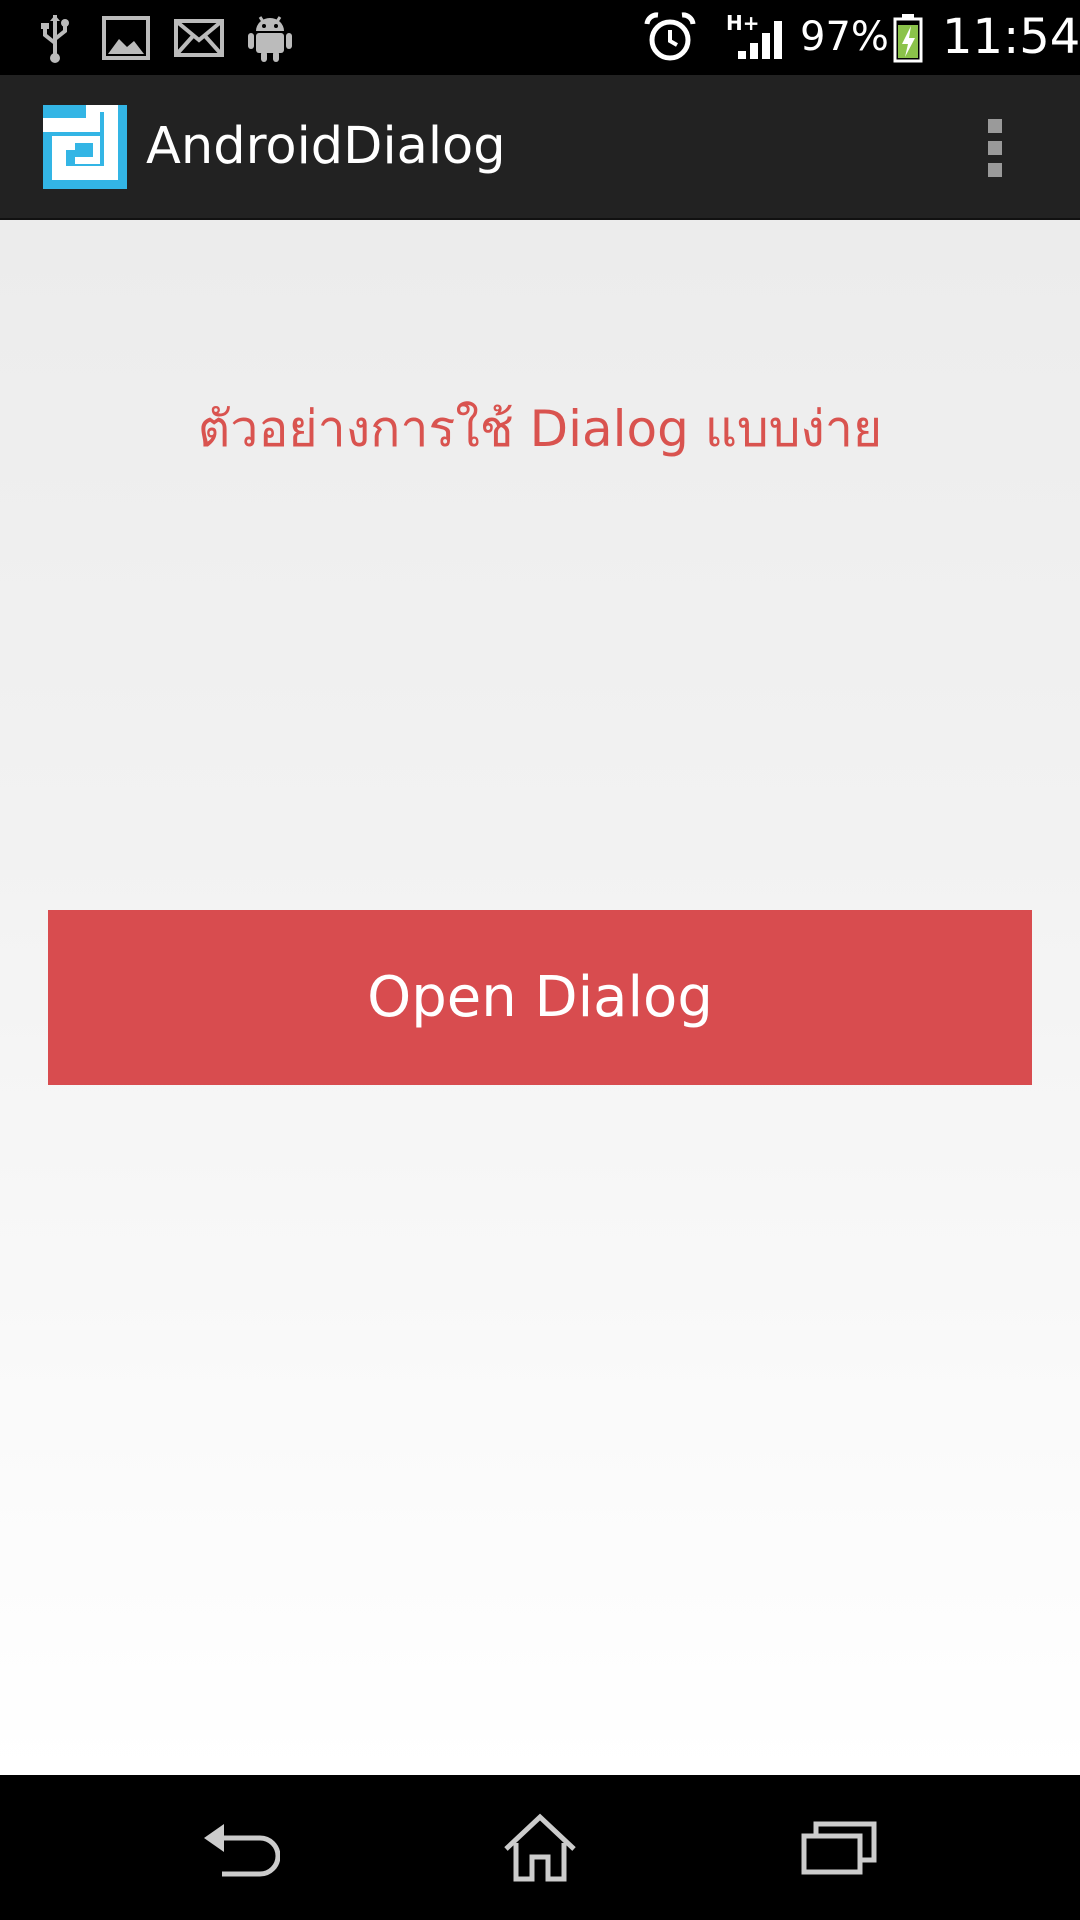 This screenshot has width=1080, height=1920. Describe the element at coordinates (844, 37) in the screenshot. I see `battery-percent: 97%` at that location.